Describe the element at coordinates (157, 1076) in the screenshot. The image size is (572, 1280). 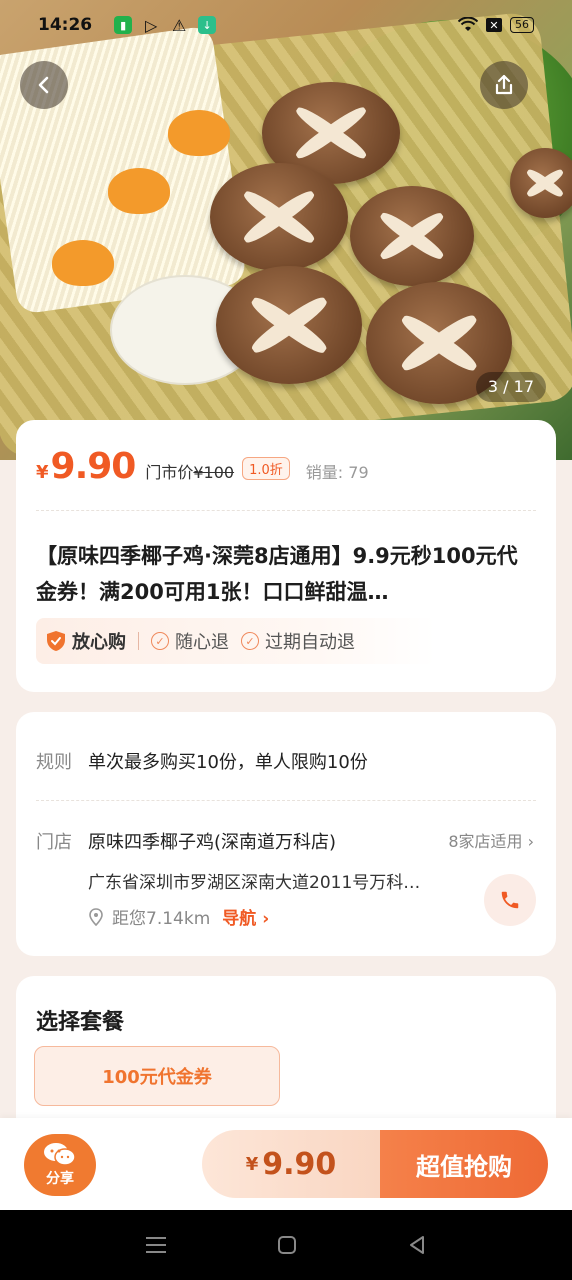
I see `package-option: 100元代金券` at that location.